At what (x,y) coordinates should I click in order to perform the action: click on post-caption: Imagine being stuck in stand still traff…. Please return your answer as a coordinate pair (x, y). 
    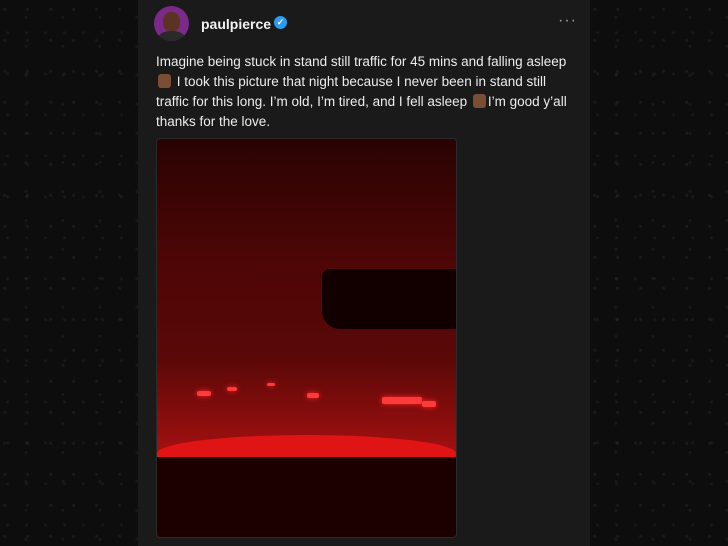
    Looking at the image, I should click on (364, 92).